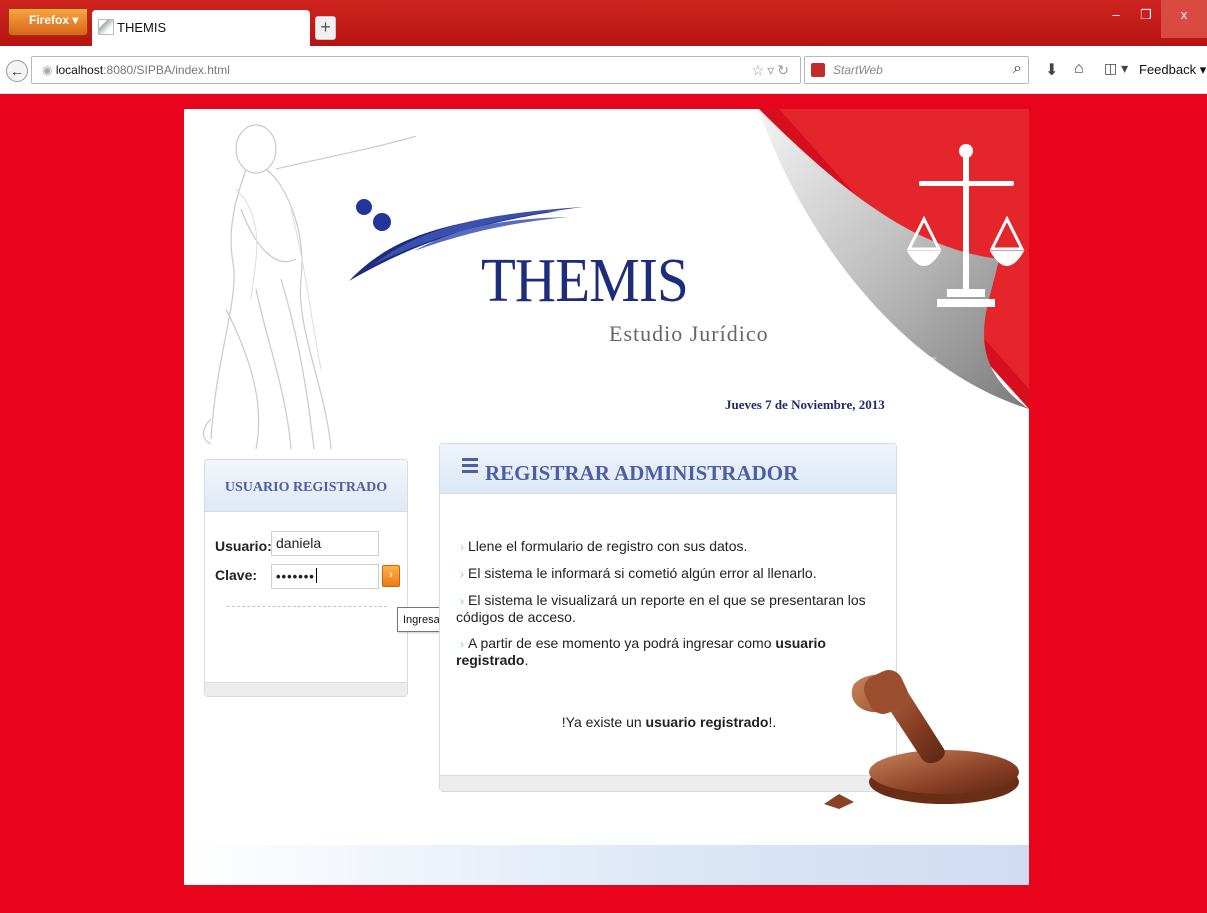  Describe the element at coordinates (606, 865) in the screenshot. I see `page-bottom-fade` at that location.